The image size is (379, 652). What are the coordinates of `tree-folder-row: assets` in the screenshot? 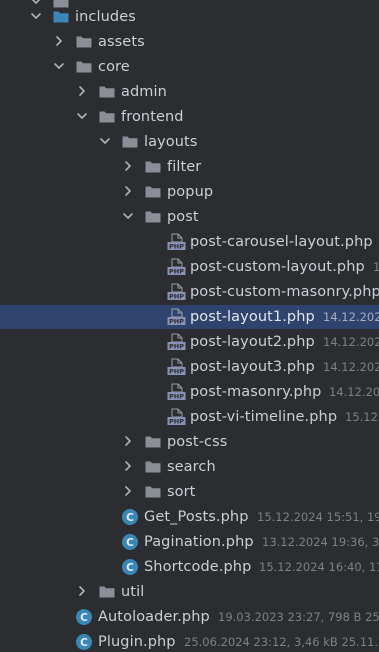 It's located at (189, 42).